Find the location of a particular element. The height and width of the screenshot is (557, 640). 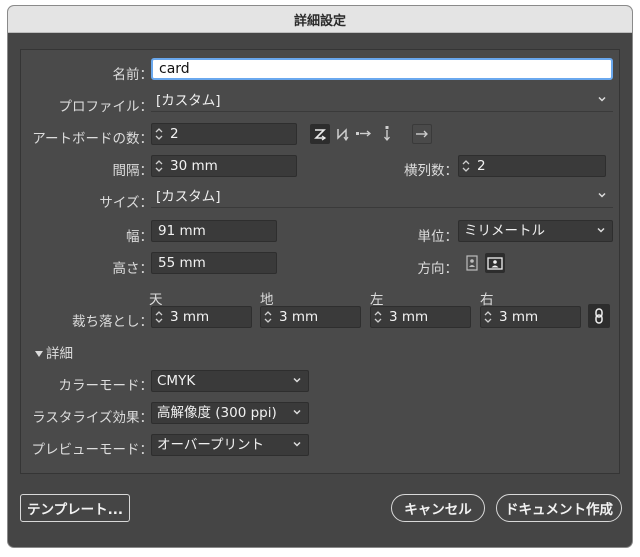

units-dropdown: ミリメートル is located at coordinates (535, 231).